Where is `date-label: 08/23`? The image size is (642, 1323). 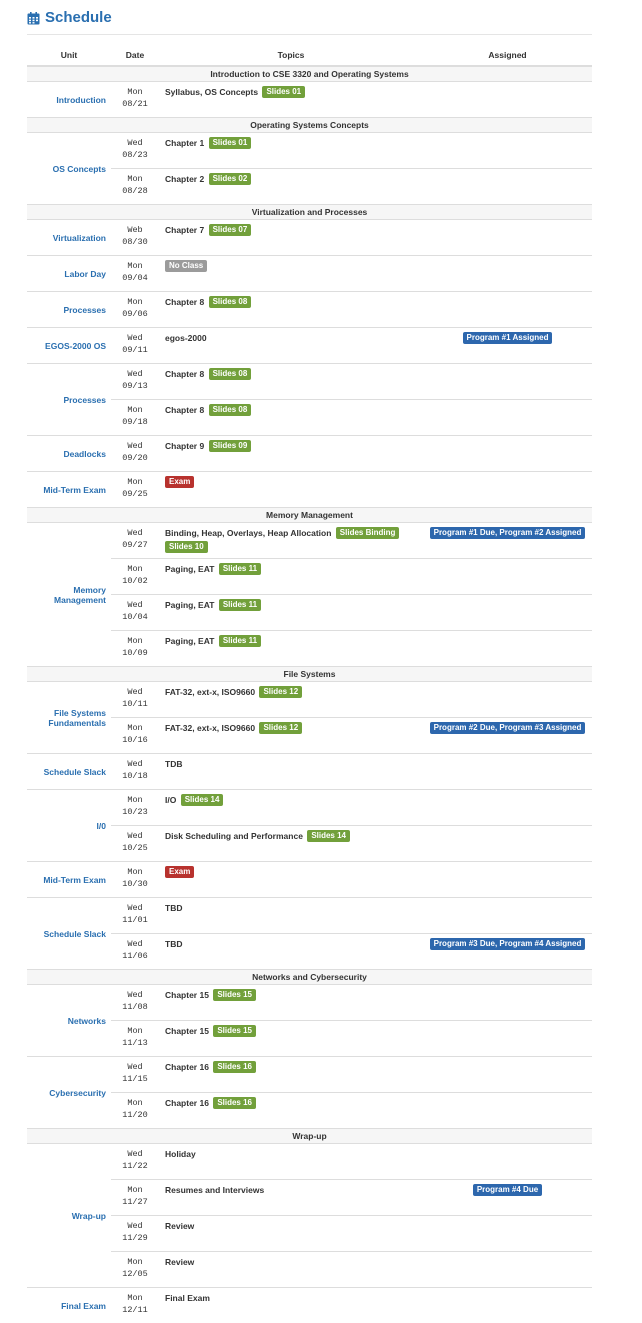
date-label: 08/23 is located at coordinates (135, 155).